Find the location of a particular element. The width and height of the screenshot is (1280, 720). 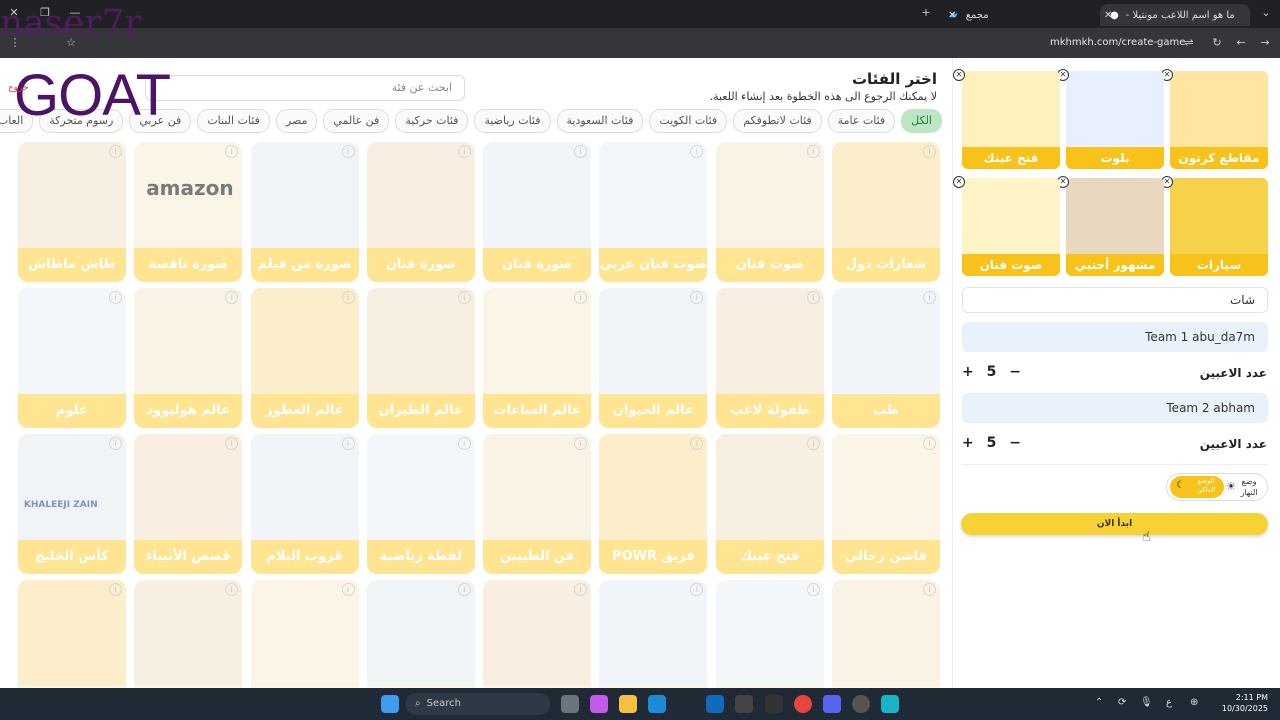

category-chip: فئات الكويت is located at coordinates (688, 121).